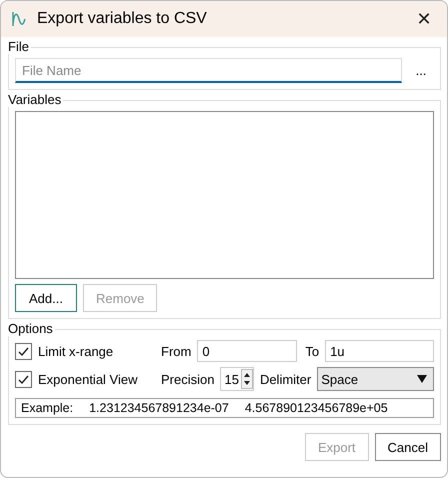  I want to click on checkbox-label: Limit x-range, so click(76, 351).